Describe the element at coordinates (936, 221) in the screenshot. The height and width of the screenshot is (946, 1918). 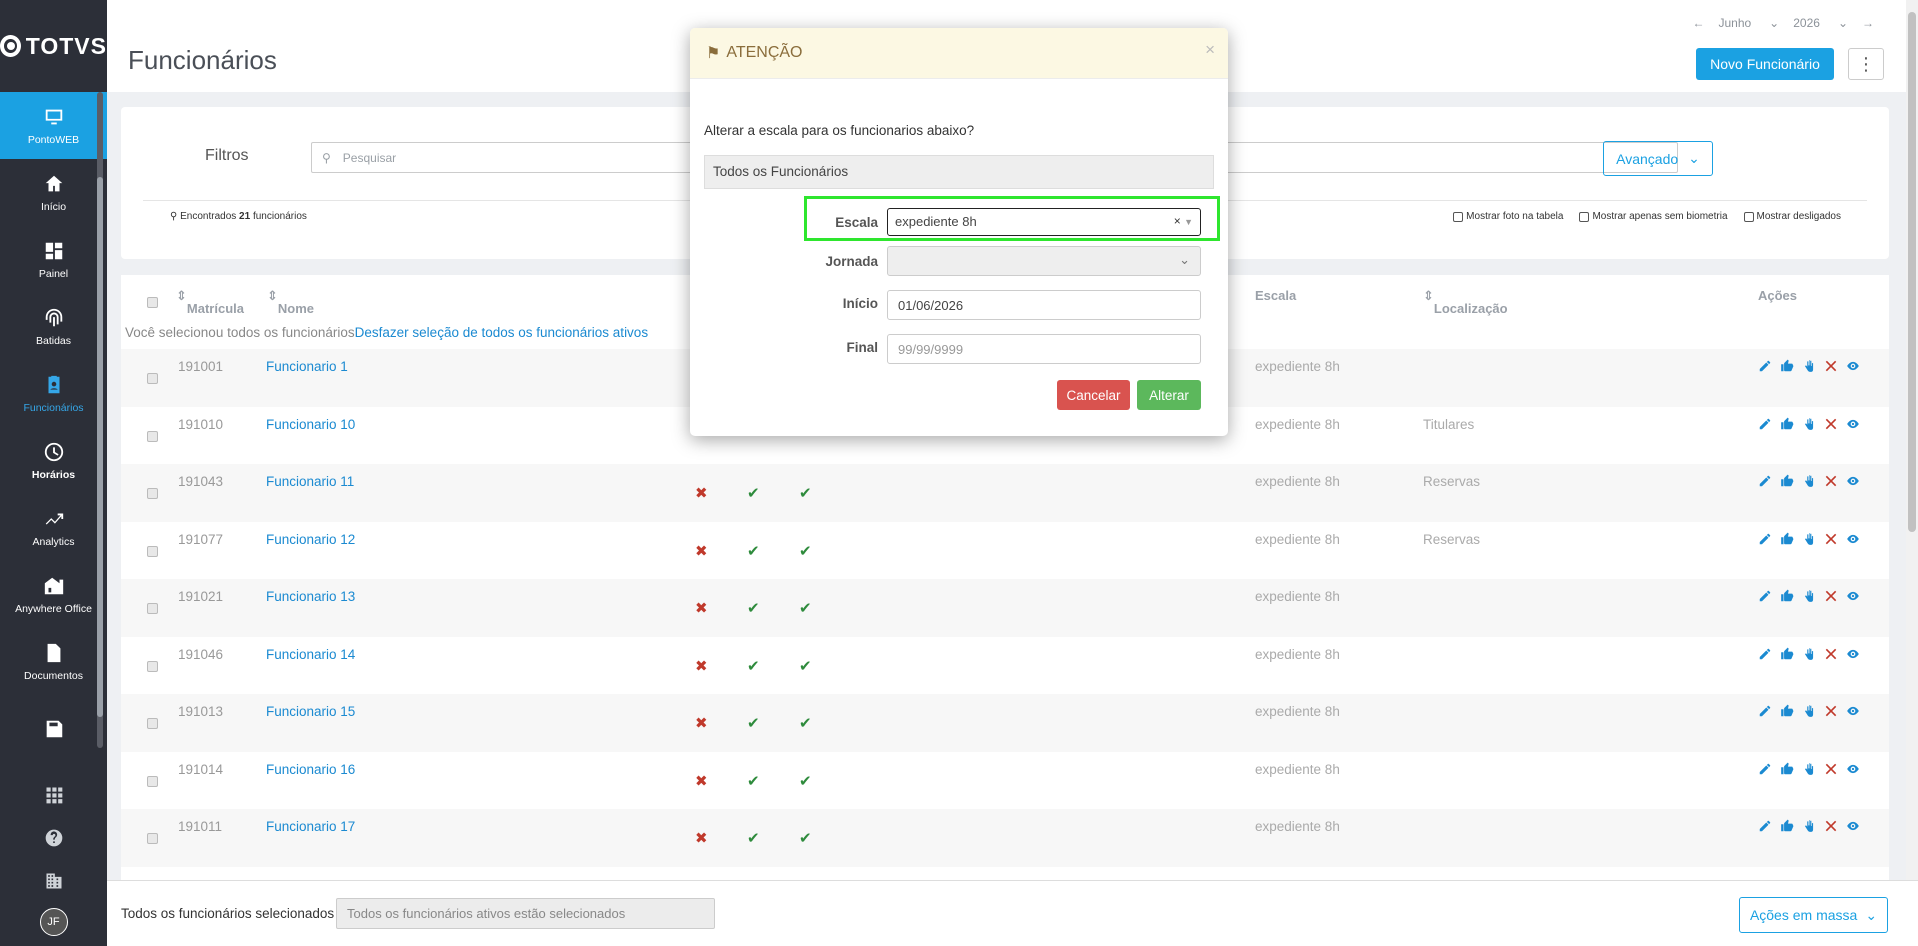
I see `escala-value: expediente 8h` at that location.